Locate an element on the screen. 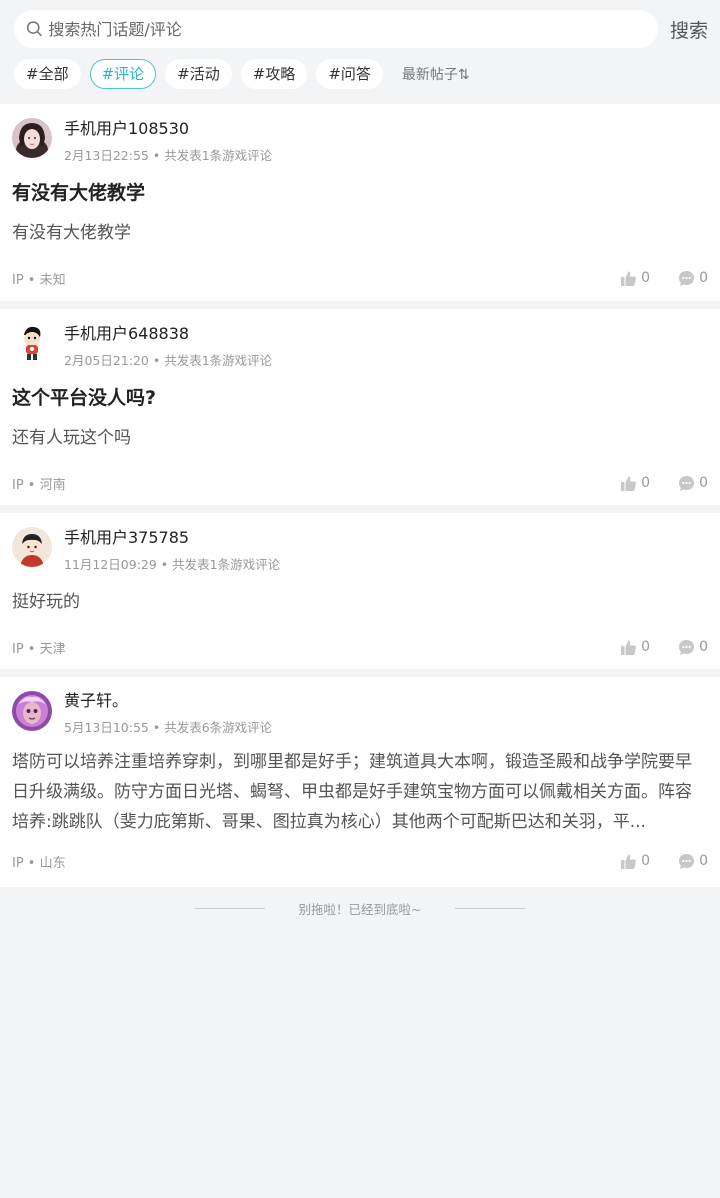 This screenshot has height=1198, width=720. search-row: 搜索 is located at coordinates (361, 29).